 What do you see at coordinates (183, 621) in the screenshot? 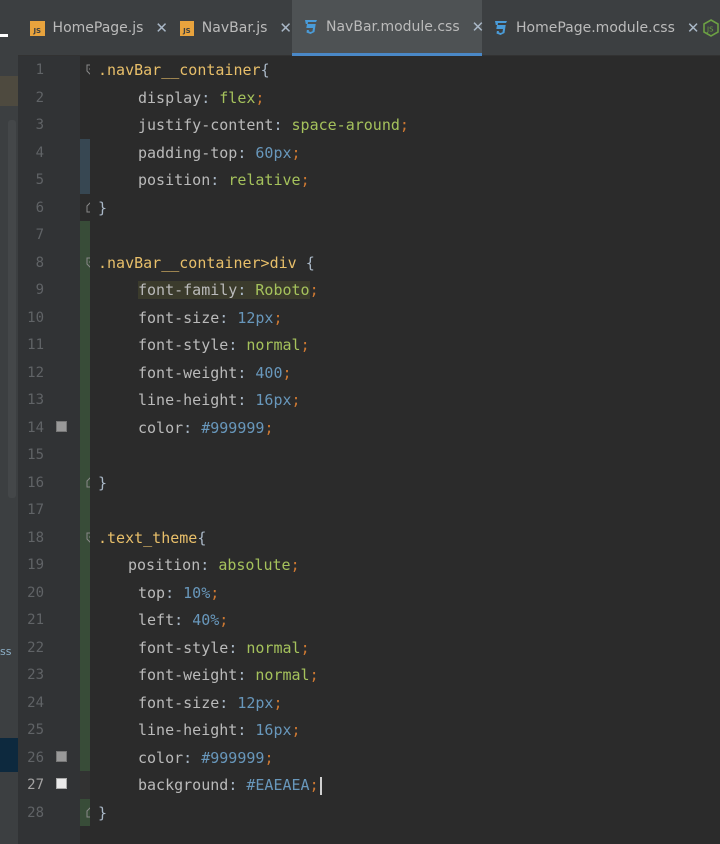
I see `code-line-21: left: 40%;` at bounding box center [183, 621].